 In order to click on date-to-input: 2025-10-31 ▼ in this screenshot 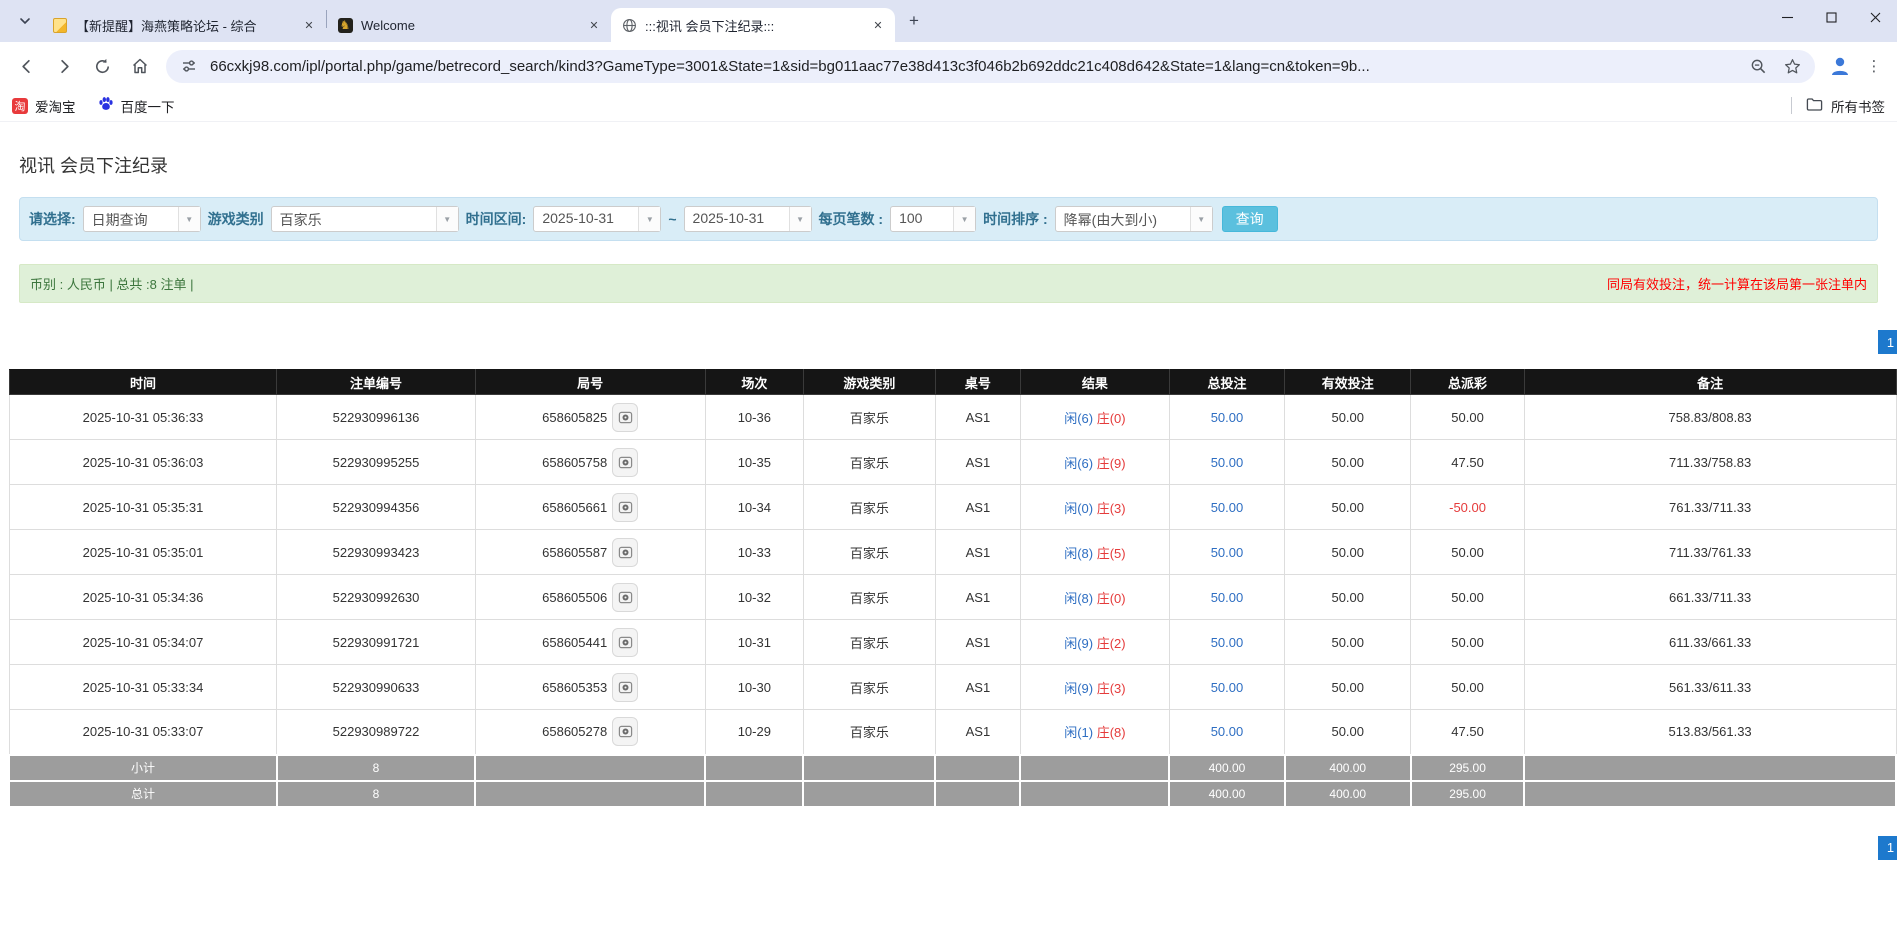, I will do `click(747, 219)`.